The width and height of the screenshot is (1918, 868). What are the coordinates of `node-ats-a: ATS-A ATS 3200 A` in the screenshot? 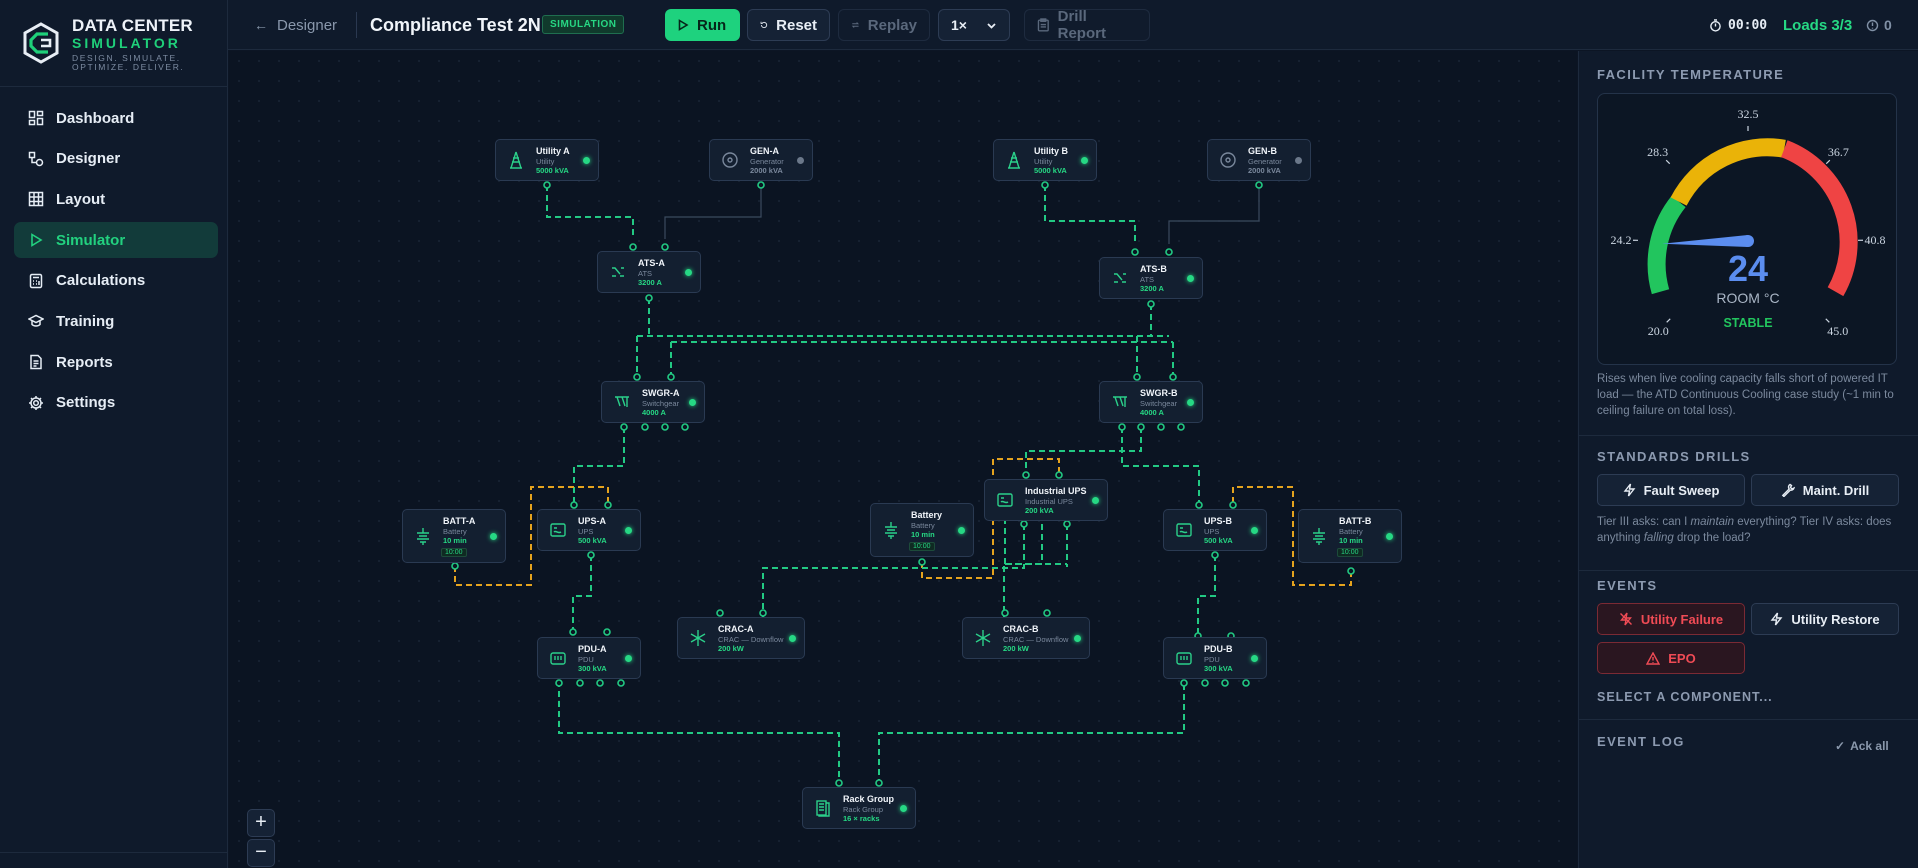 It's located at (649, 272).